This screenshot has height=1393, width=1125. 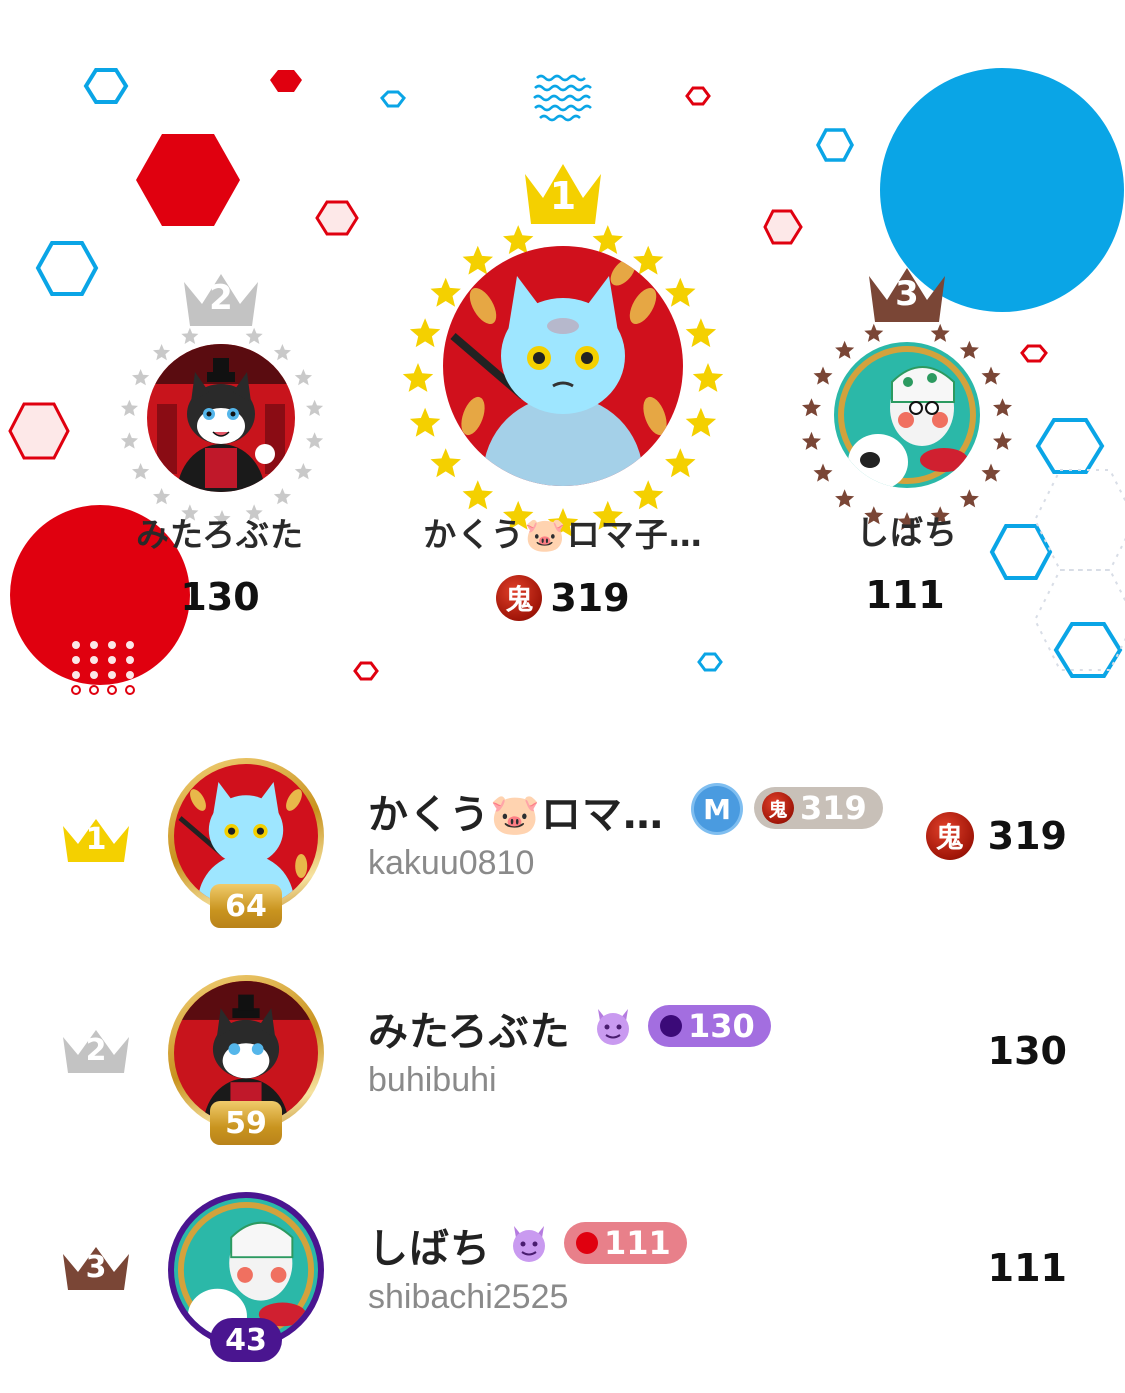 What do you see at coordinates (907, 294) in the screenshot?
I see `podium-rank-number: 3` at bounding box center [907, 294].